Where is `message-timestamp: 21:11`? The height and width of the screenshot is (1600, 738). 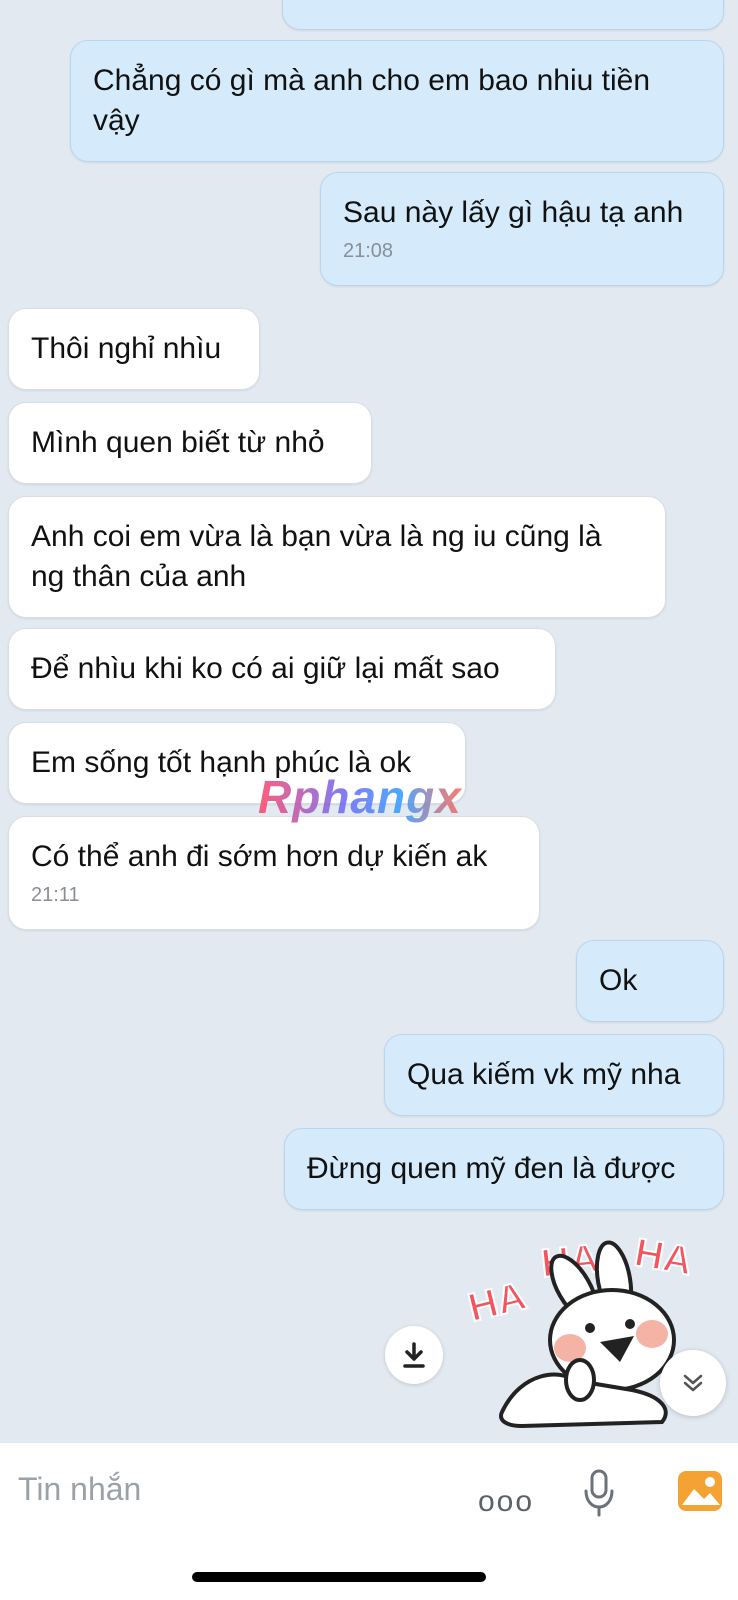
message-timestamp: 21:11 is located at coordinates (55, 895).